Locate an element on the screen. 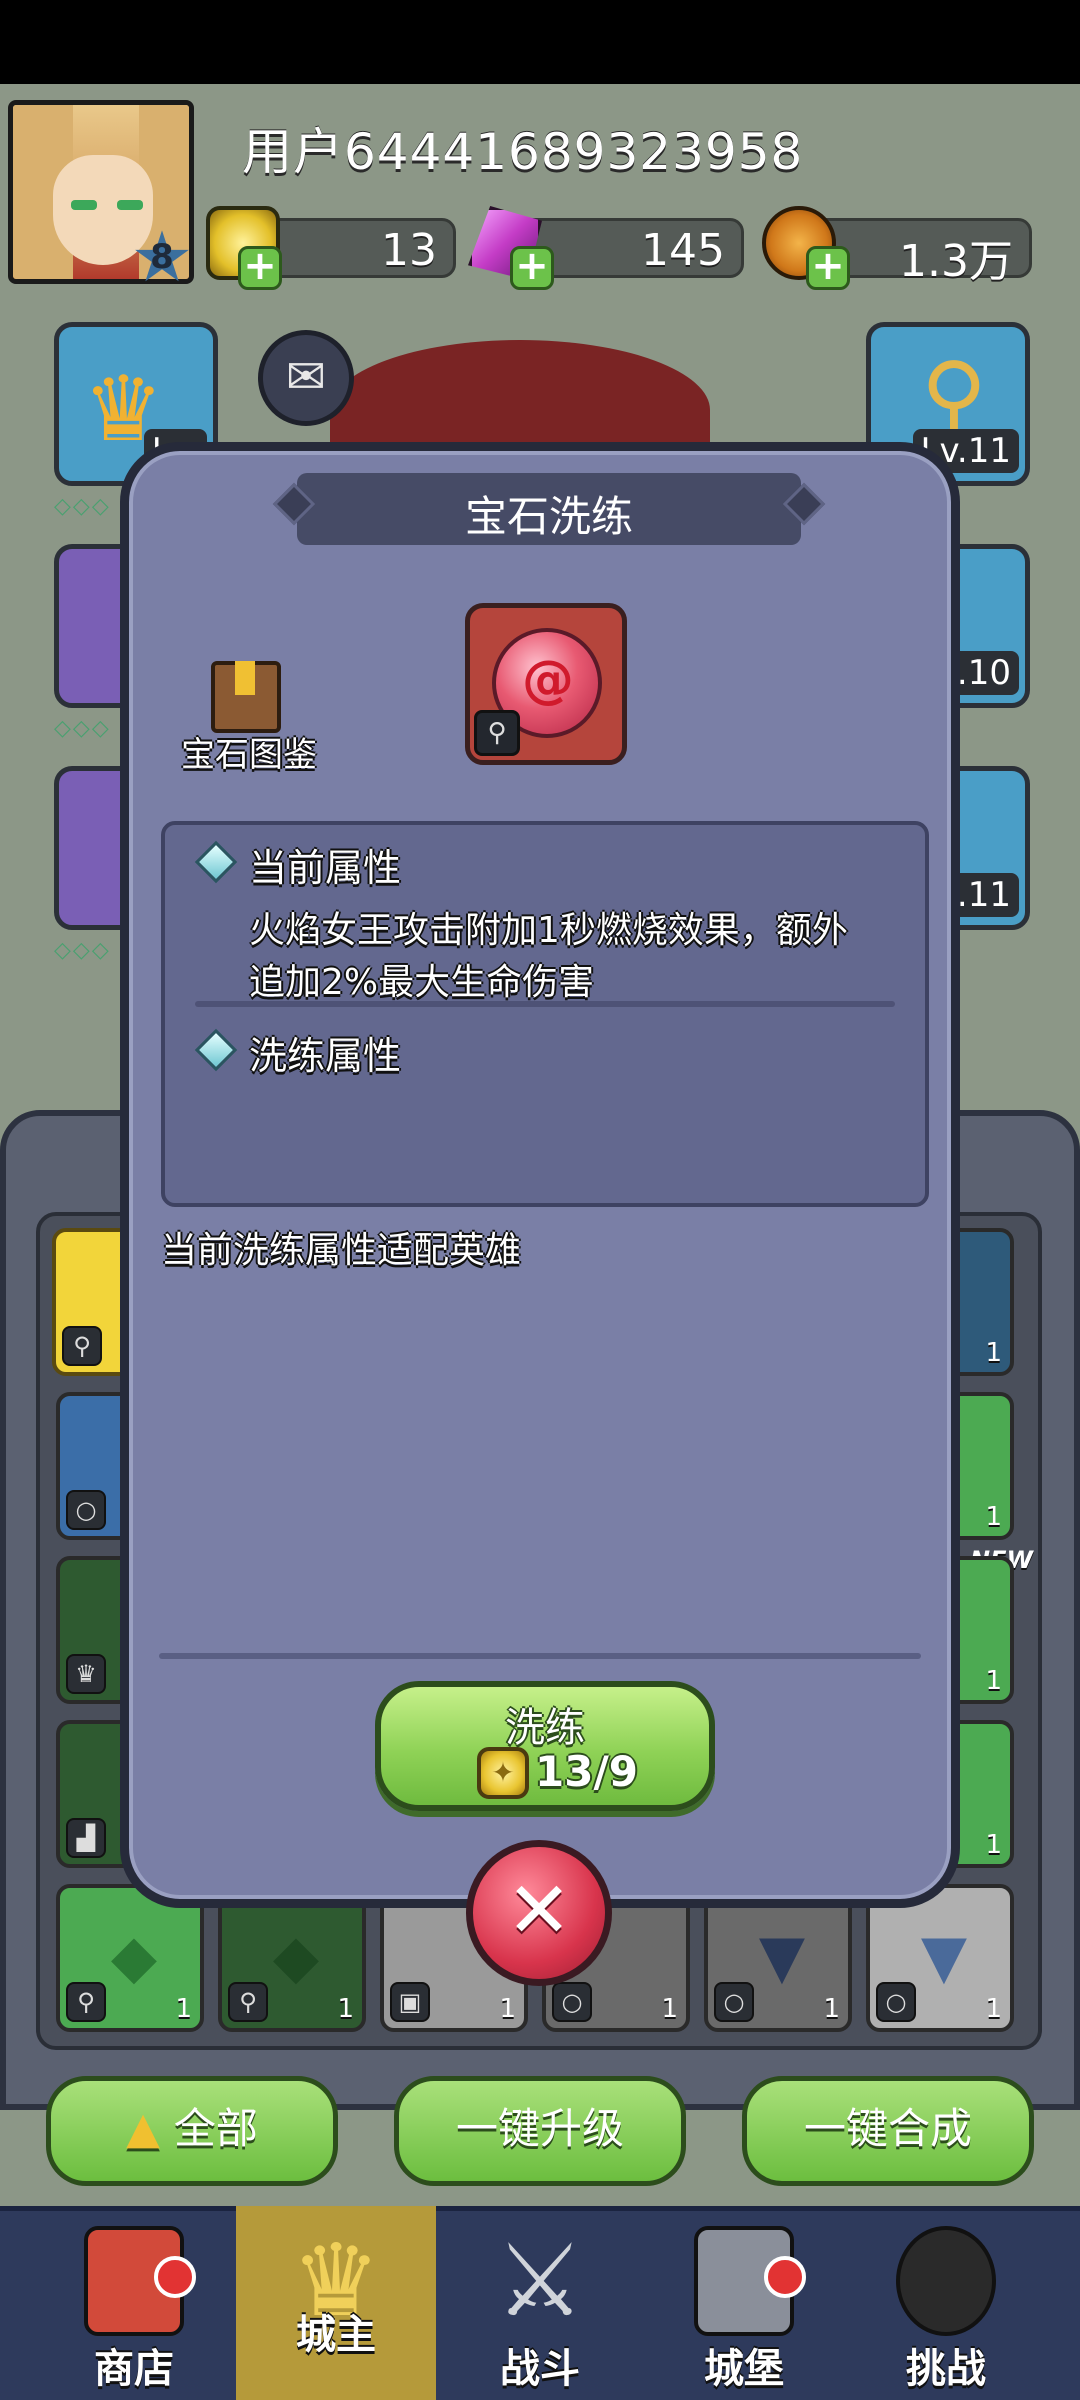 This screenshot has width=1080, height=2400. hero-note: 当前洗练属性适配英雄 is located at coordinates (341, 1250).